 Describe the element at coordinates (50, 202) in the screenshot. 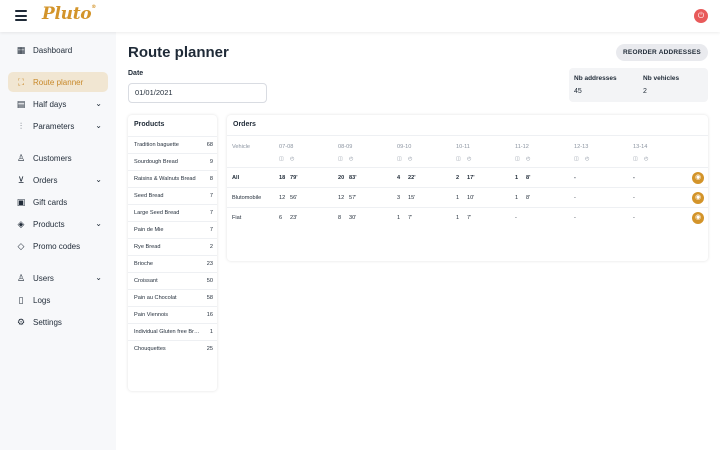

I see `sidebar-item-label: Gift cards` at that location.